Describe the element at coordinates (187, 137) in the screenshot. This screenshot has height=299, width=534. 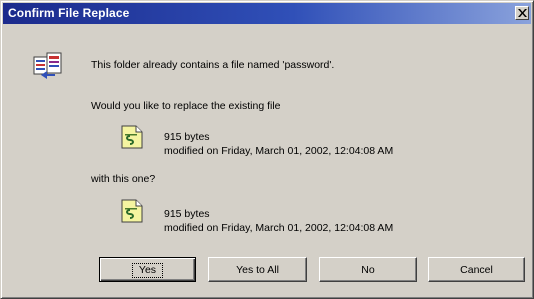
I see `existing-file-size: 915 bytes` at that location.